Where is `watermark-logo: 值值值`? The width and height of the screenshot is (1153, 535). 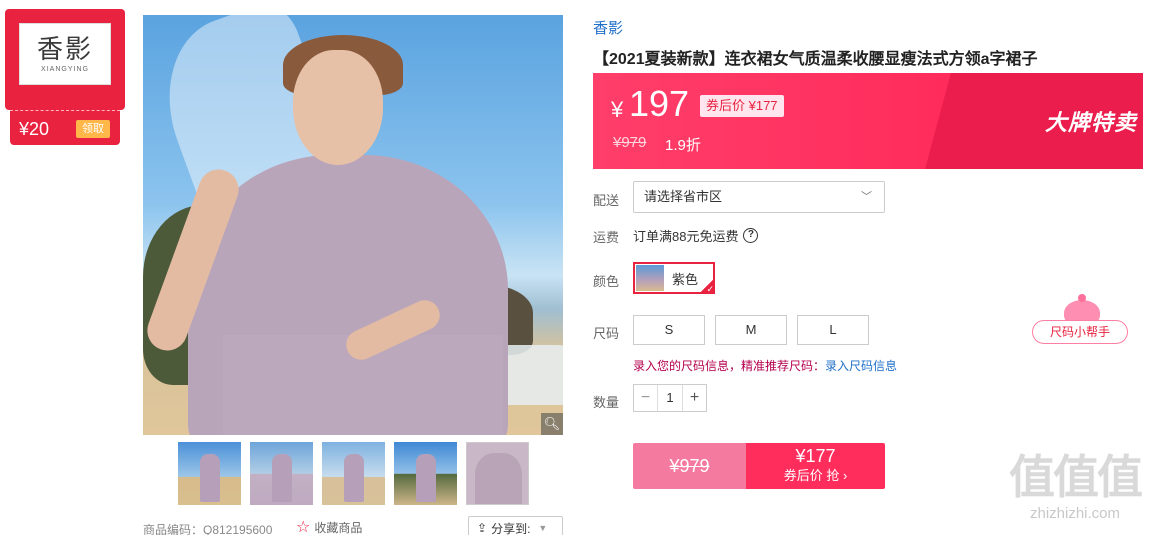 watermark-logo: 值值值 is located at coordinates (1076, 477).